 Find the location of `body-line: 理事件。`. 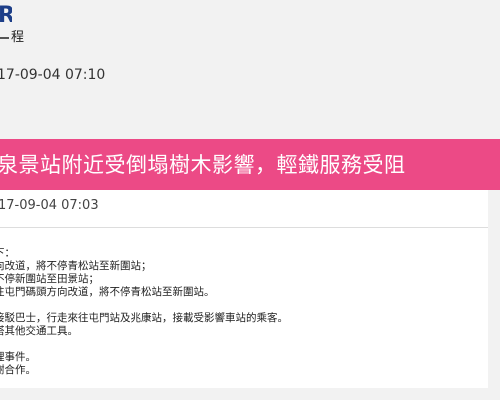

body-line: 理事件。 is located at coordinates (18, 357).